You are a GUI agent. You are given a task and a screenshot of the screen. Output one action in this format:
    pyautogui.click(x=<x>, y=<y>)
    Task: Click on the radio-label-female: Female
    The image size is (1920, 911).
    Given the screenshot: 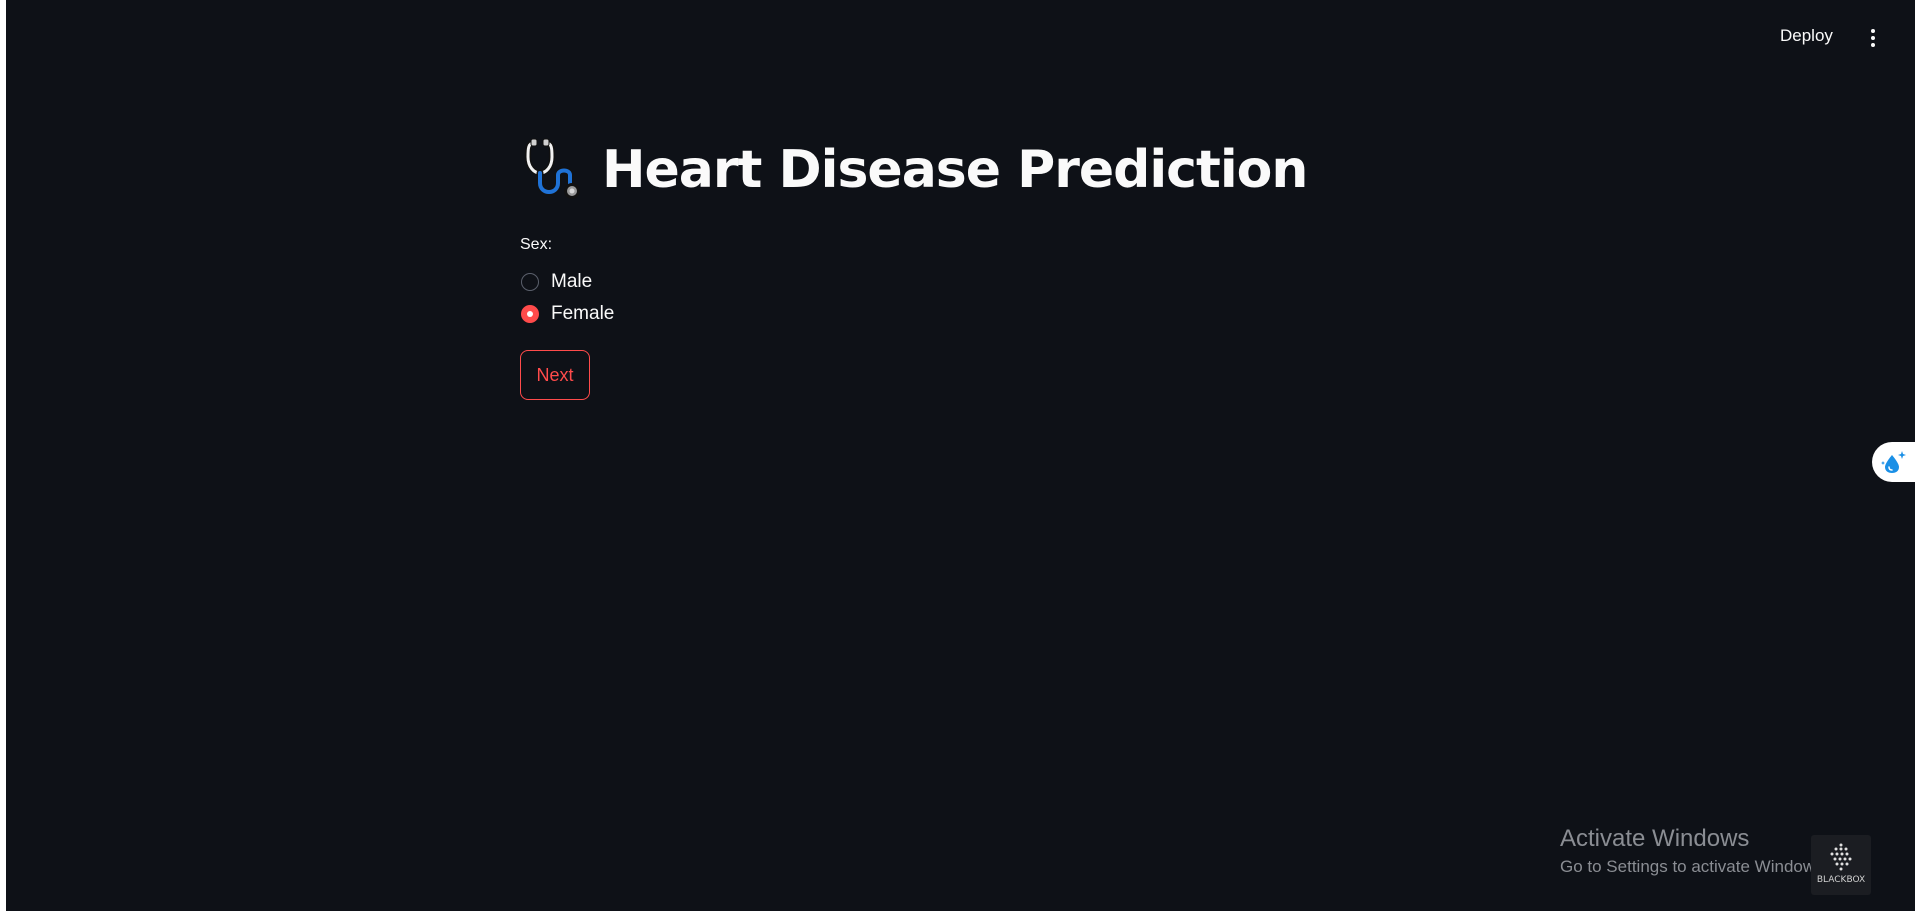 What is the action you would take?
    pyautogui.click(x=583, y=313)
    